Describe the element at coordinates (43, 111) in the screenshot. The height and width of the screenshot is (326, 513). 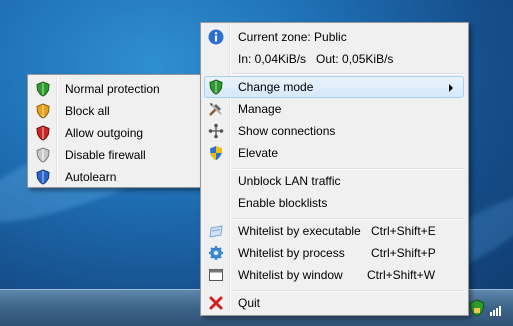
I see `shield-orange-icon` at that location.